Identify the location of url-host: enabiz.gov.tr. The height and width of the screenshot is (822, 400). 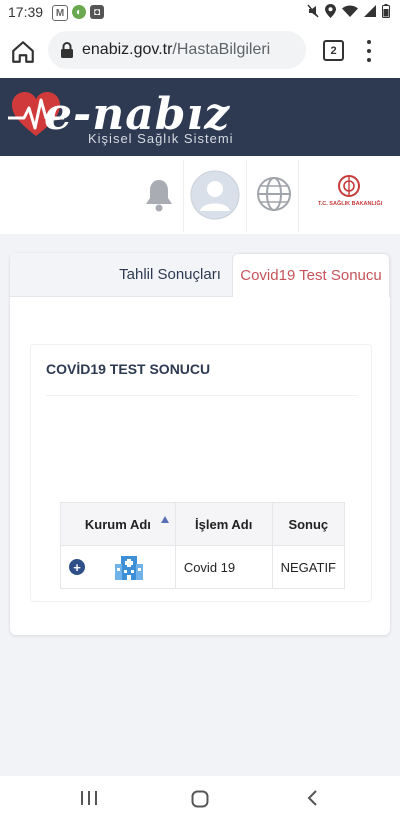
(127, 49).